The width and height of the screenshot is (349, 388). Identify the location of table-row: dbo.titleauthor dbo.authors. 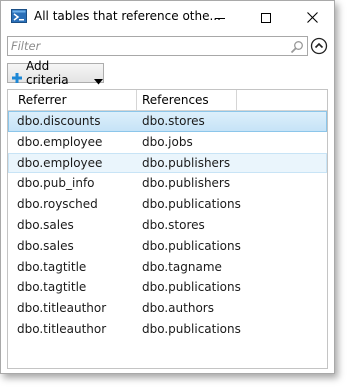
(167, 308).